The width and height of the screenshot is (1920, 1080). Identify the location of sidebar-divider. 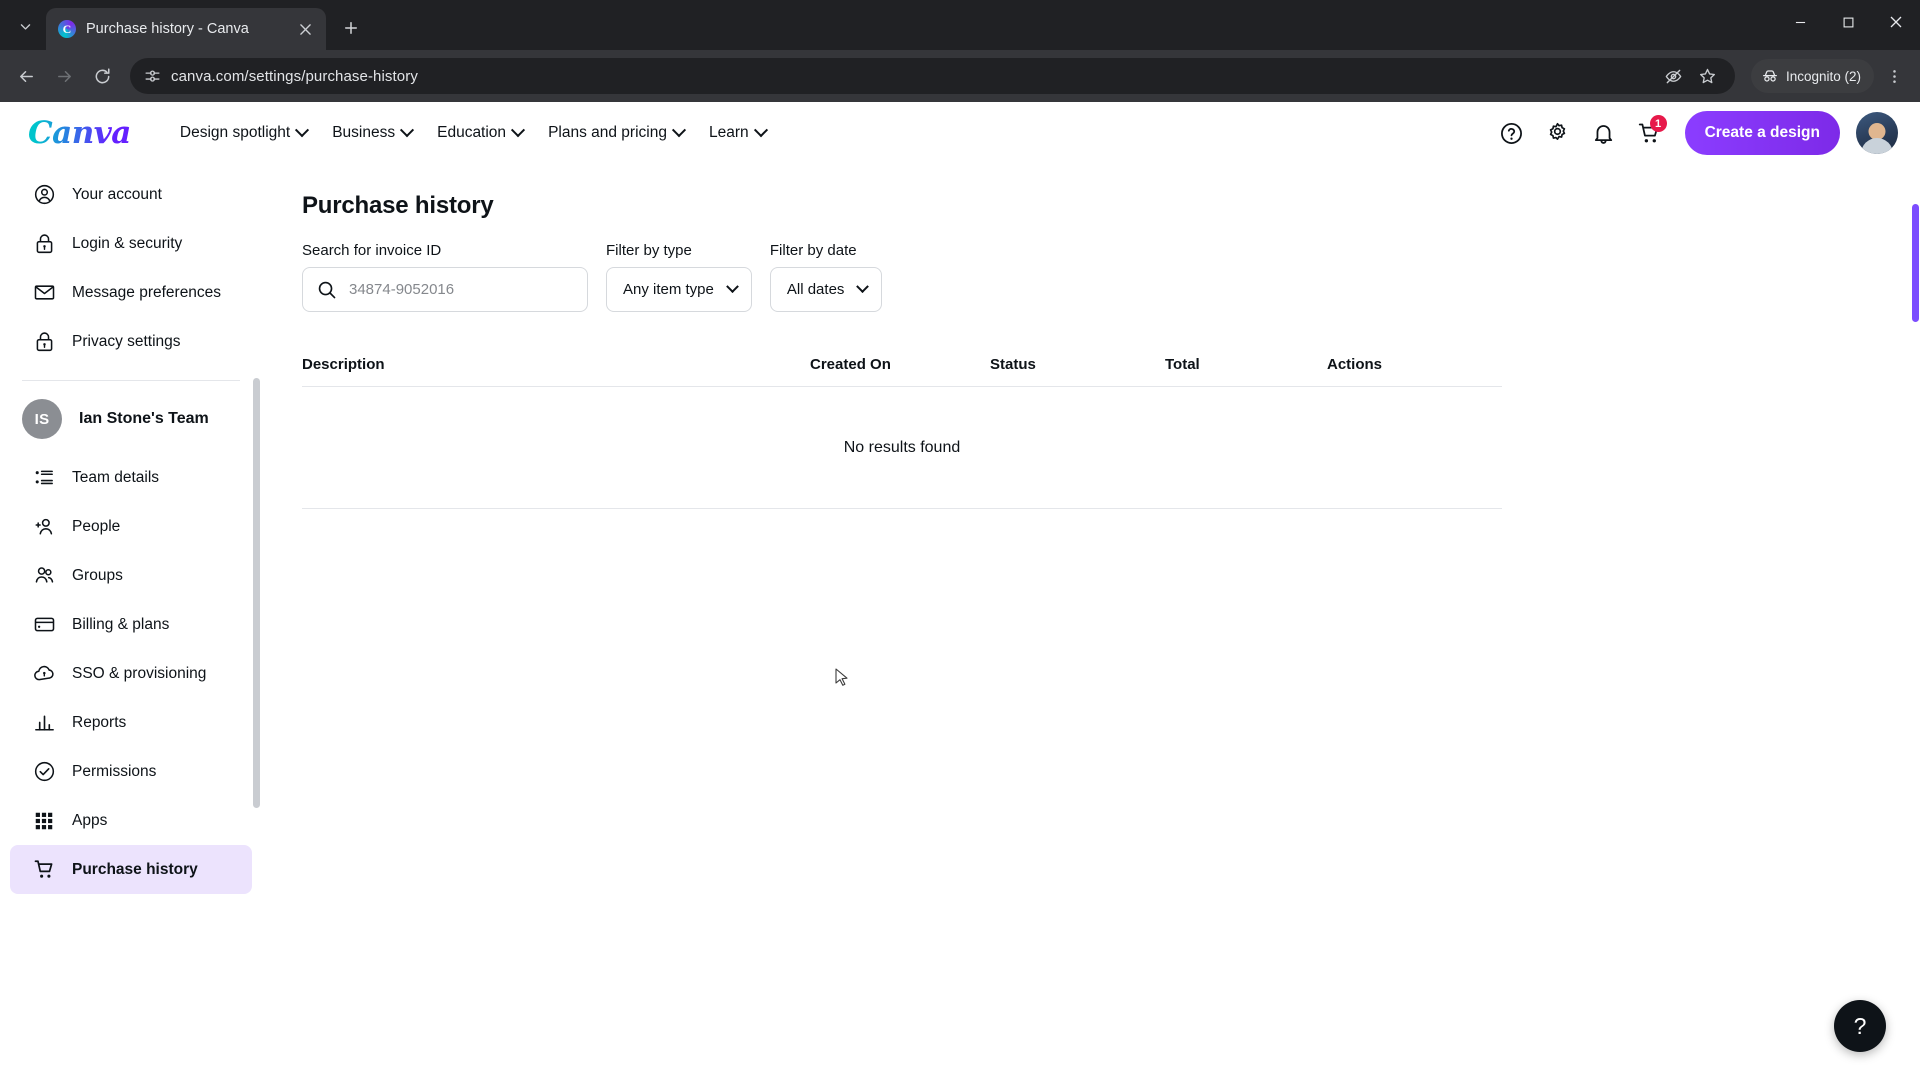
(131, 380).